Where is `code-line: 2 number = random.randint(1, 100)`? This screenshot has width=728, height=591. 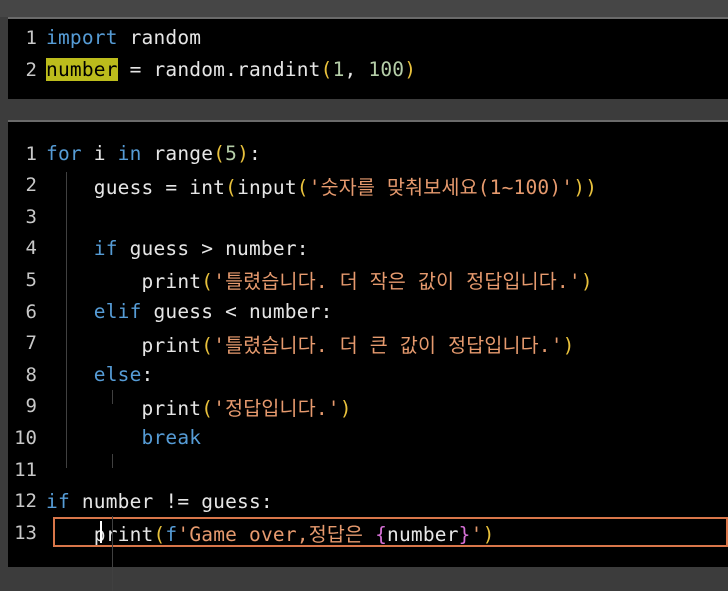
code-line: 2 number = random.randint(1, 100) is located at coordinates (368, 69).